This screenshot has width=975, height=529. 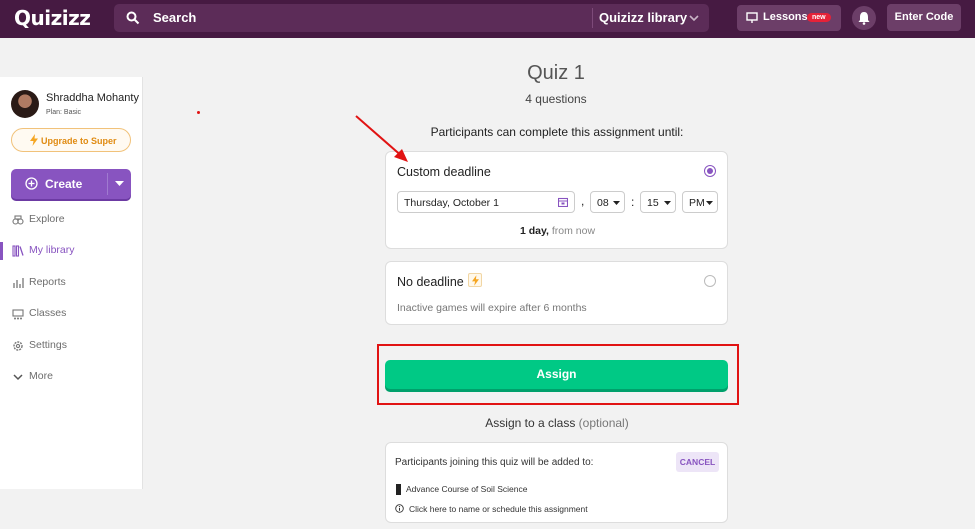 I want to click on question-count: 4 questions, so click(x=556, y=99).